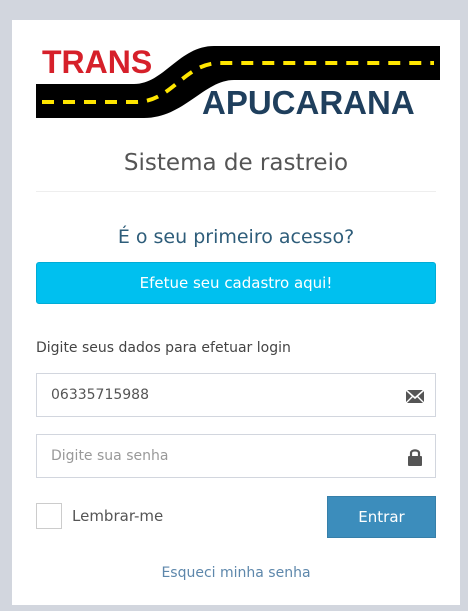 The width and height of the screenshot is (468, 611). I want to click on signup-button: Efetue seu cadastro aqui!, so click(236, 283).